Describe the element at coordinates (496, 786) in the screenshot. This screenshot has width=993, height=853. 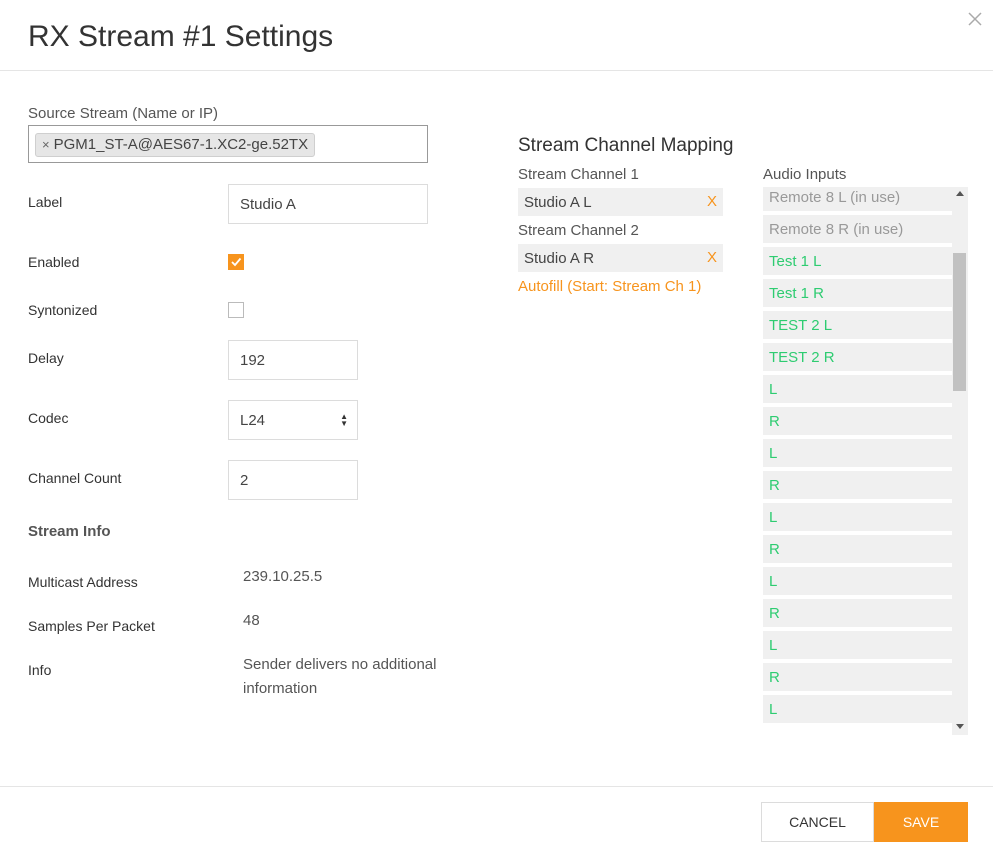
I see `footer-divider` at that location.